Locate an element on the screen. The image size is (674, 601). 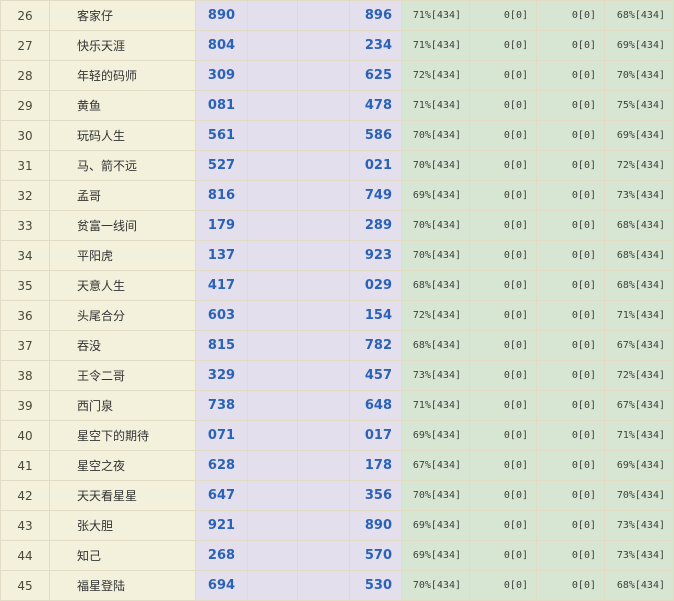
table-row: 33 贫富一线间 179 289 70%[434] 0[0] 0[0] 68%[434] is located at coordinates (337, 225).